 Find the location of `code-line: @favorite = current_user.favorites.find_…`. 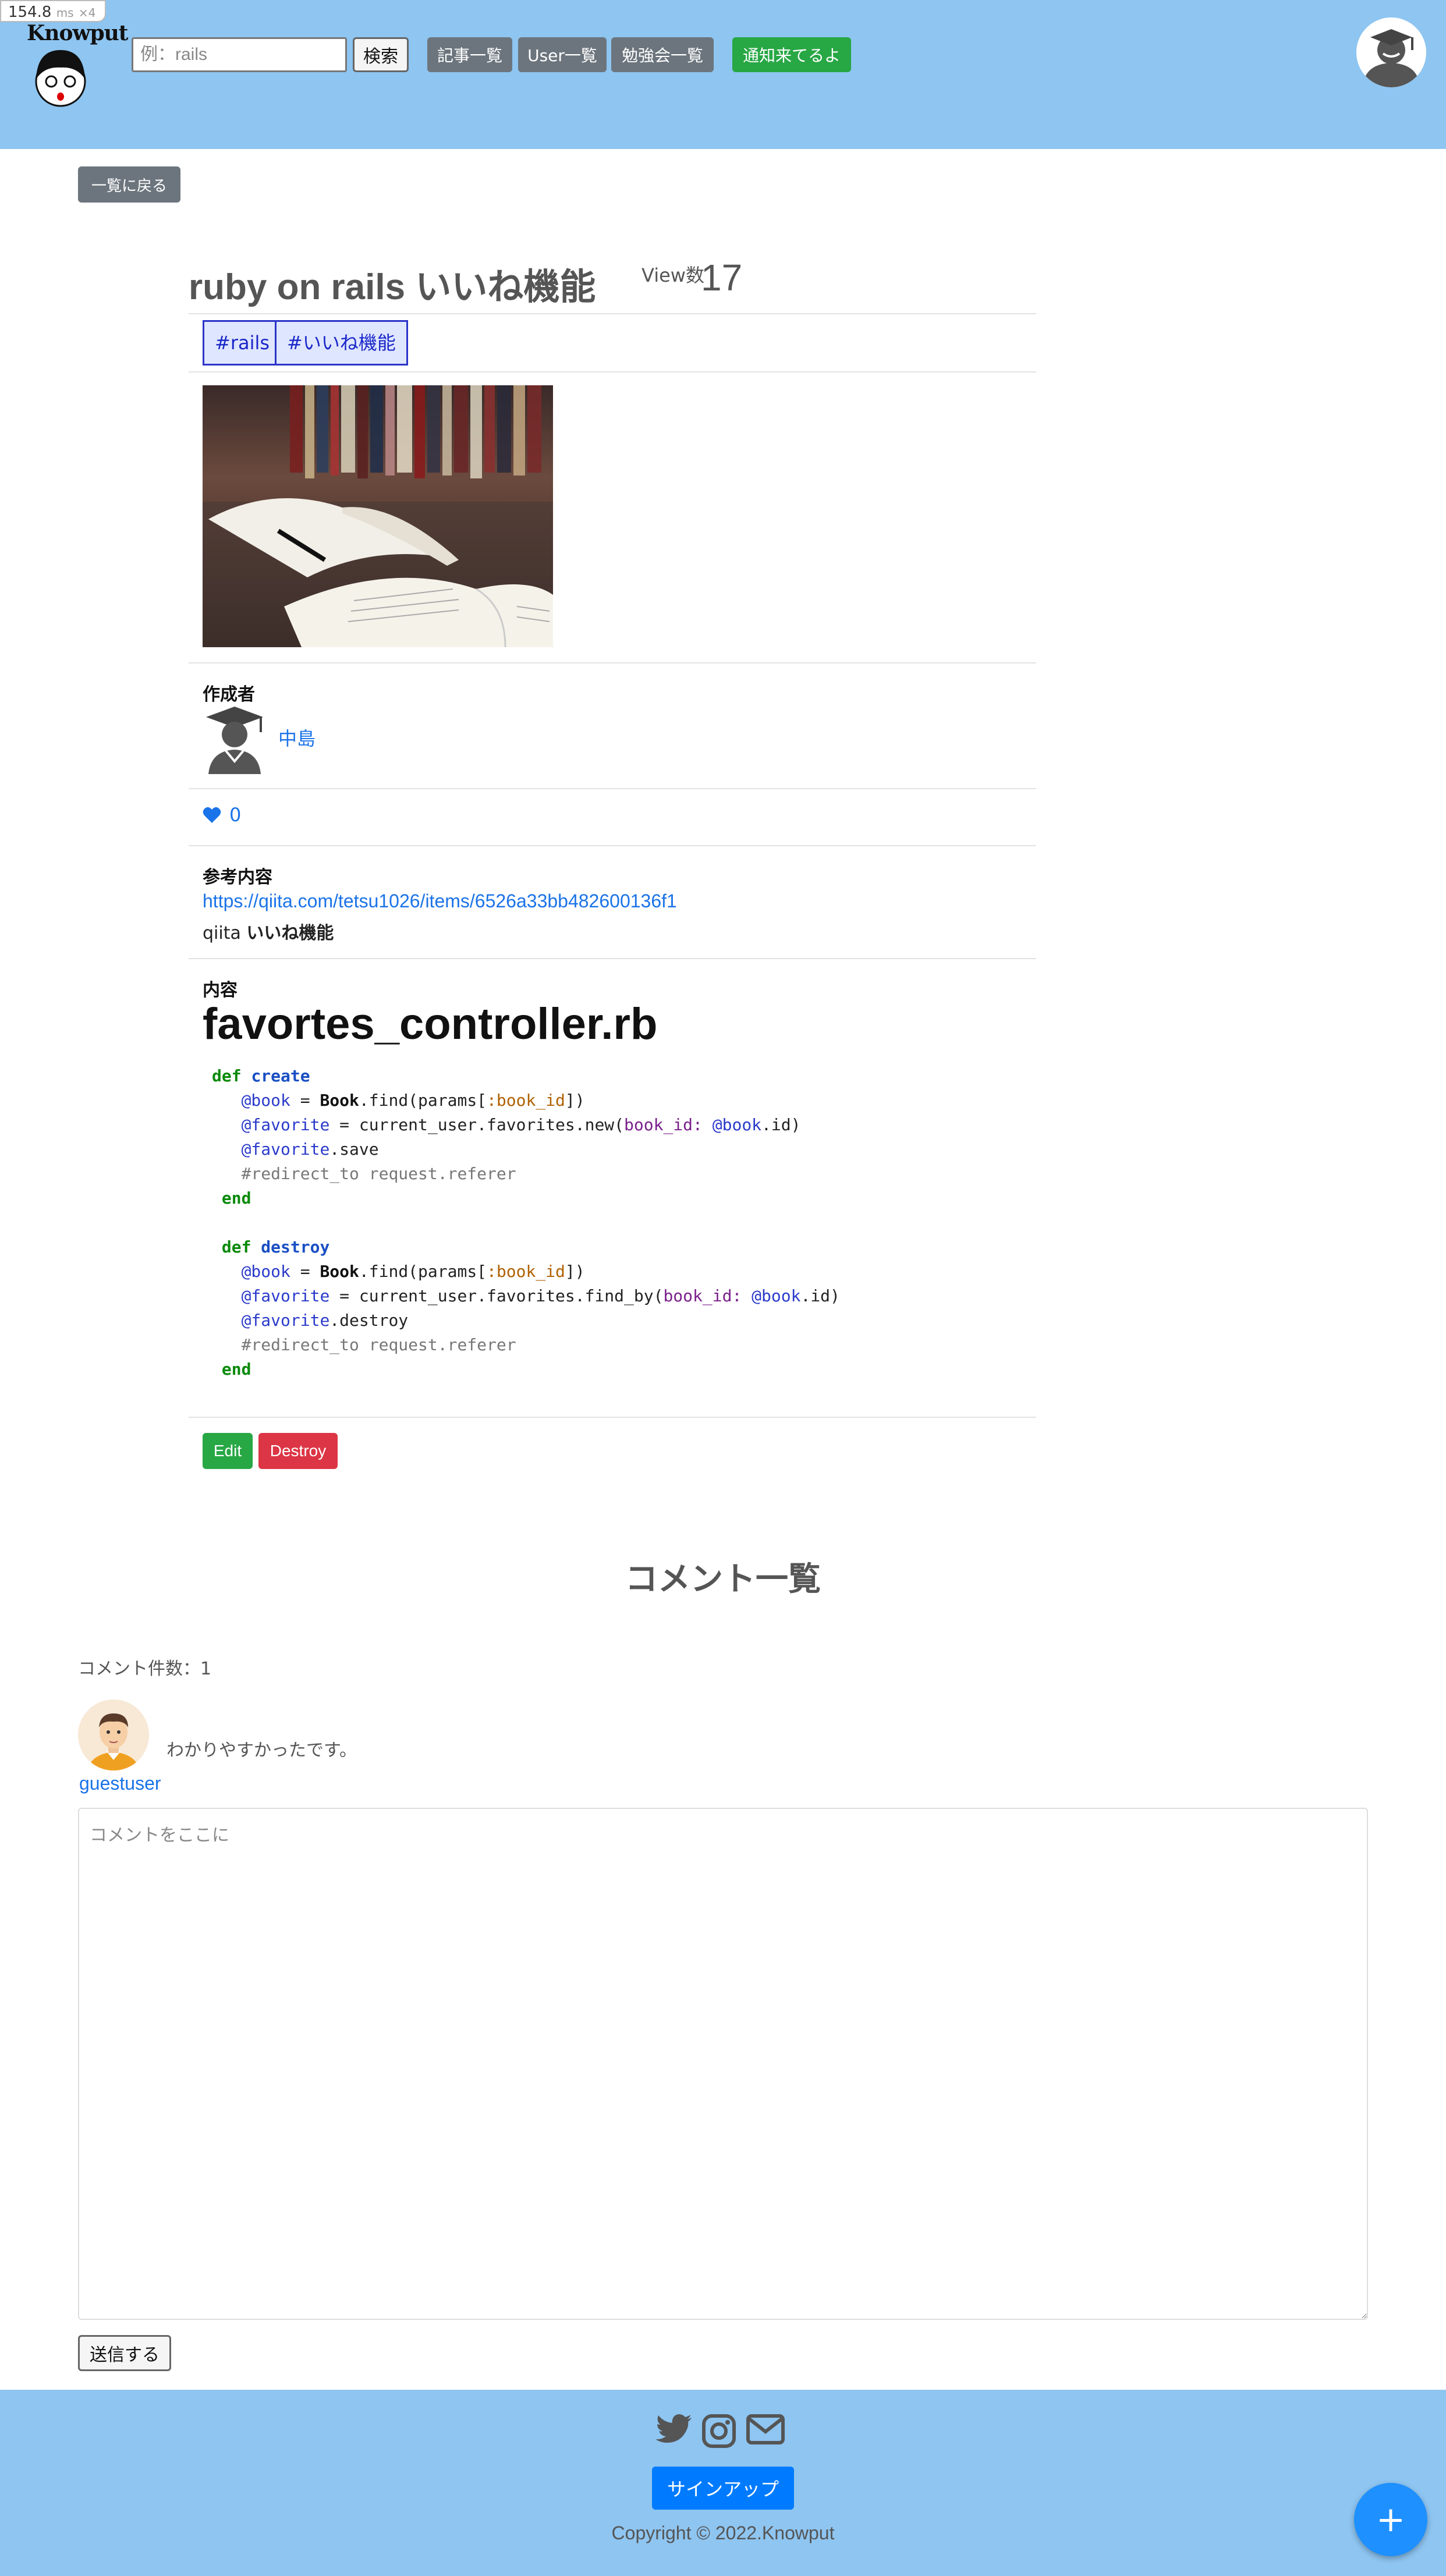

code-line: @favorite = current_user.favorites.find_… is located at coordinates (619, 1296).